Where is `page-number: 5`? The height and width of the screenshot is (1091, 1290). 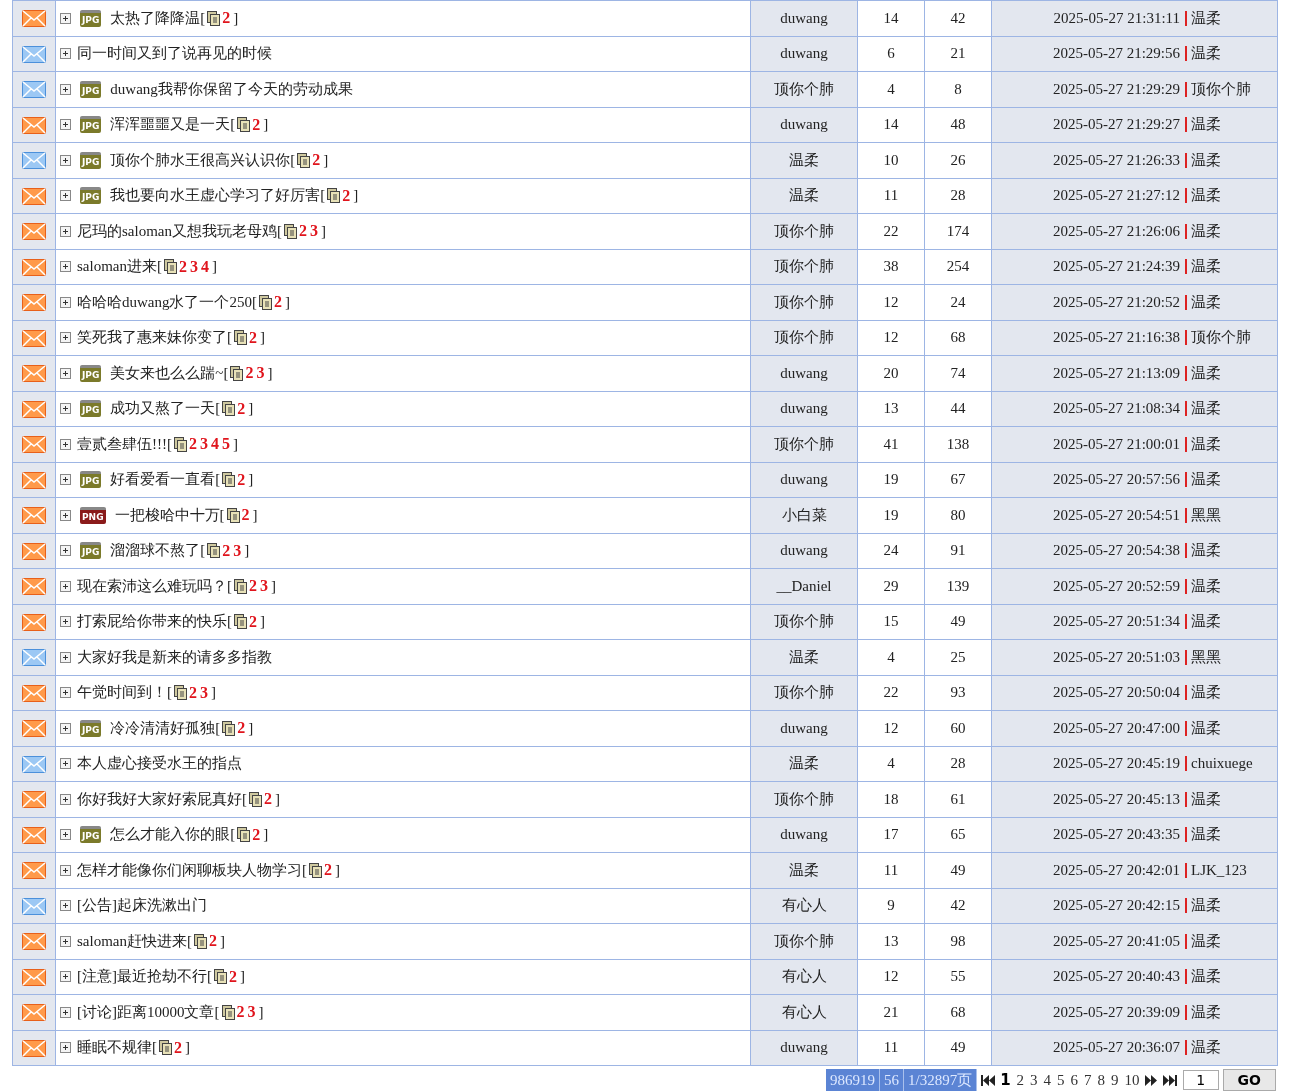 page-number: 5 is located at coordinates (1061, 1080).